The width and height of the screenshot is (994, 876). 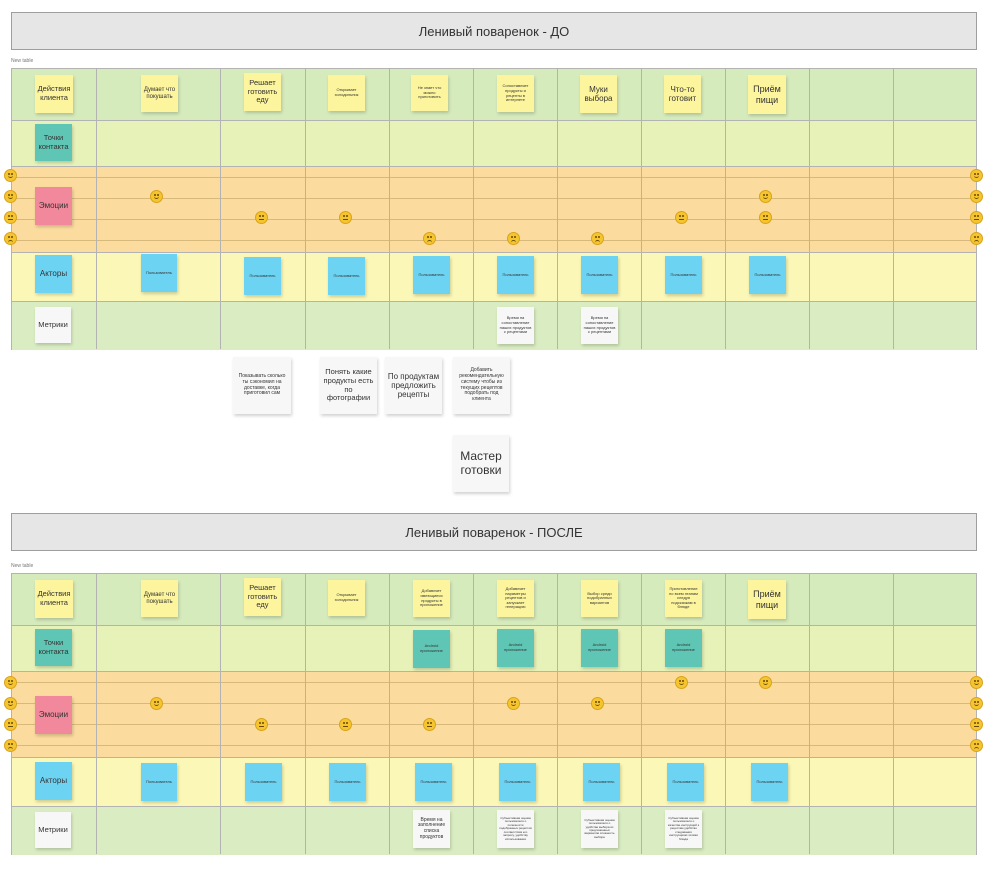 I want to click on table-label-before: New table, so click(x=22, y=61).